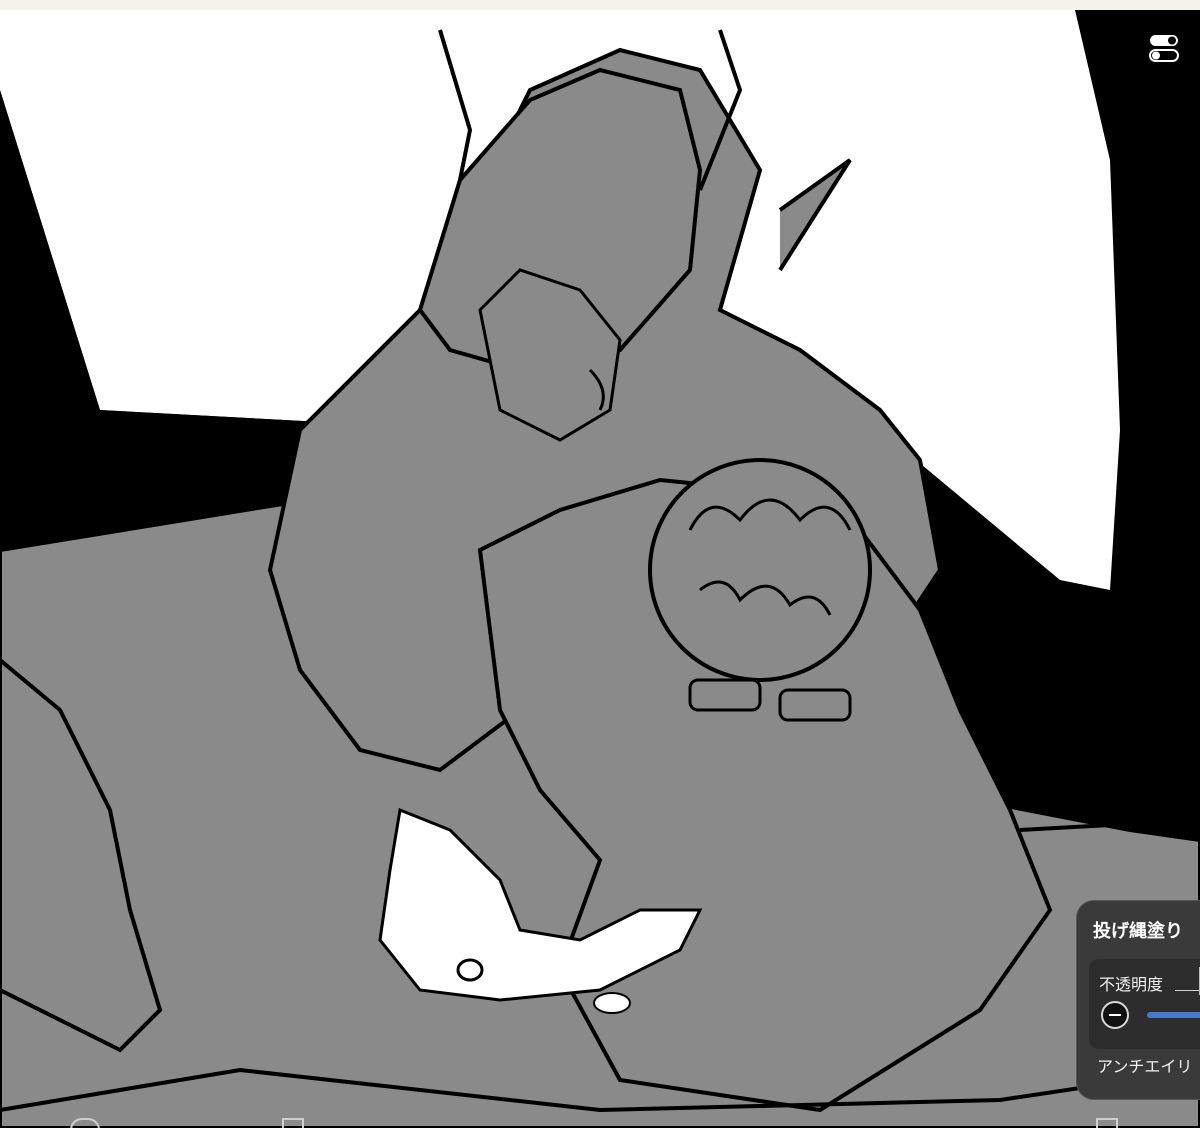  Describe the element at coordinates (1131, 984) in the screenshot. I see `opacity-label: 不透明度` at that location.